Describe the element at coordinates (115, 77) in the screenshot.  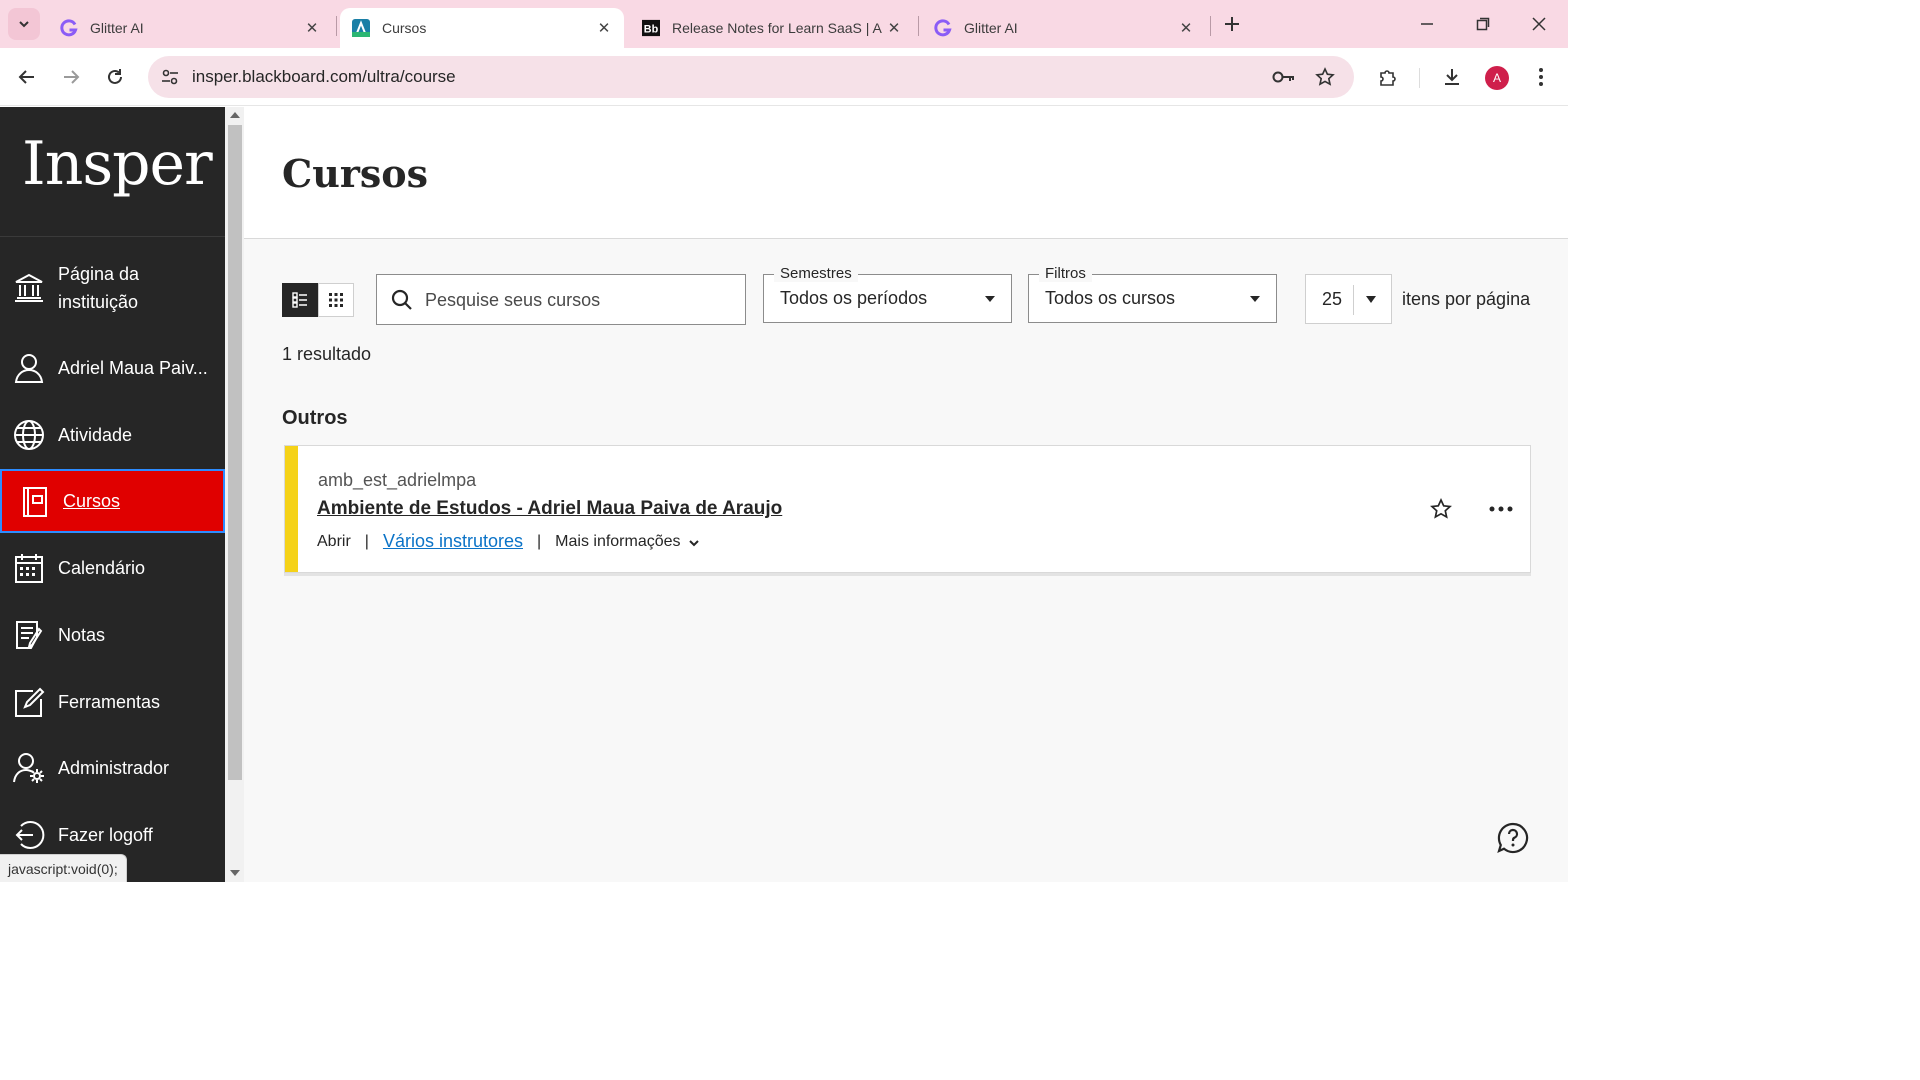
I see `reload-button` at that location.